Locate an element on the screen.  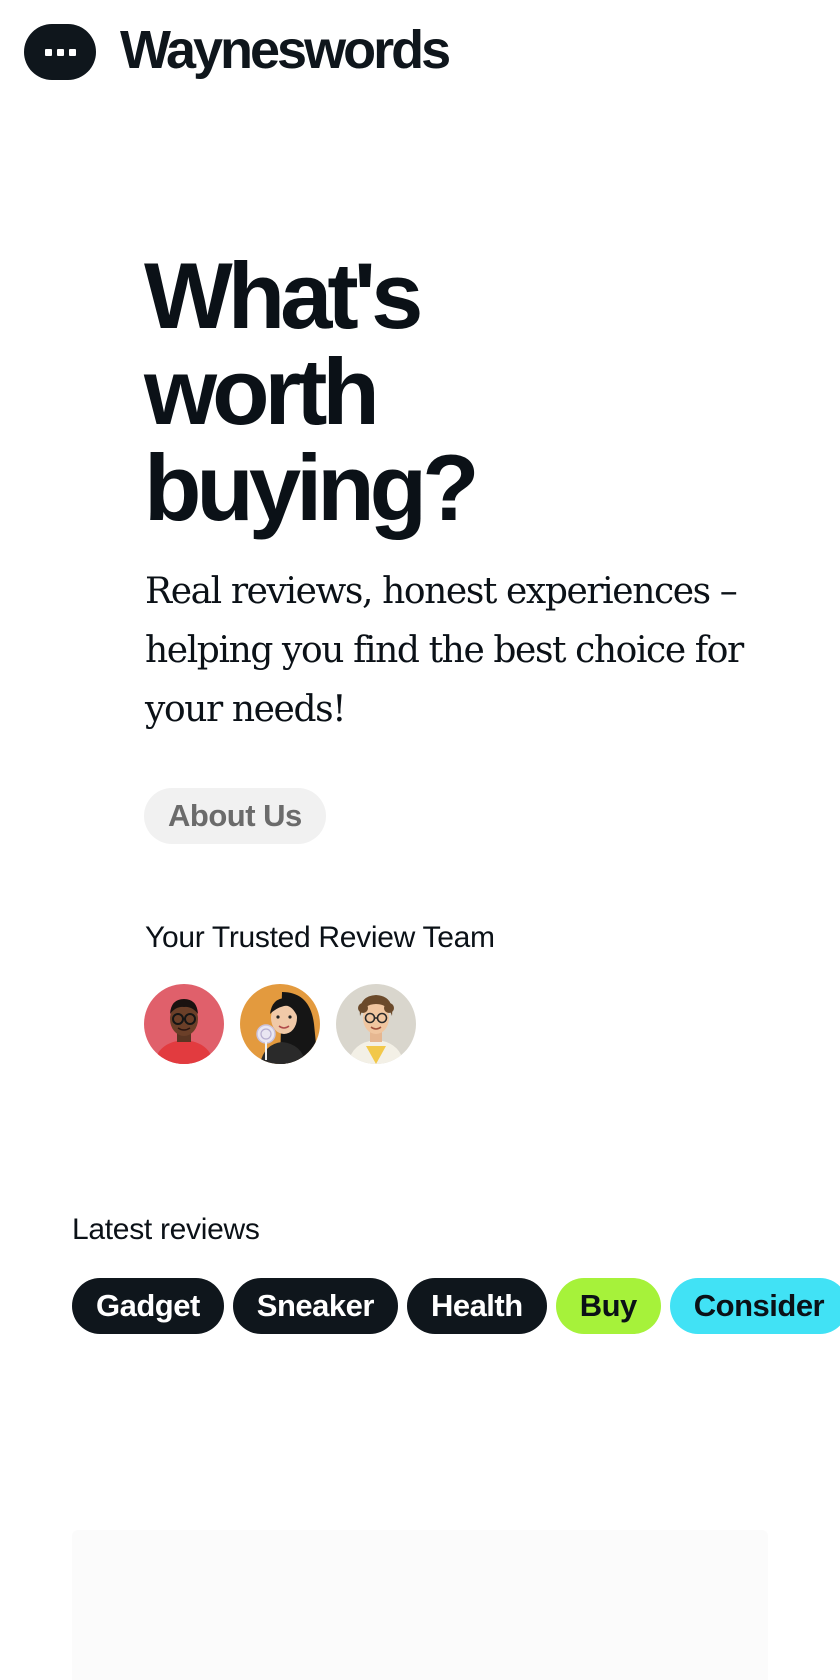
brand-logo: Wayneswords is located at coordinates (285, 50).